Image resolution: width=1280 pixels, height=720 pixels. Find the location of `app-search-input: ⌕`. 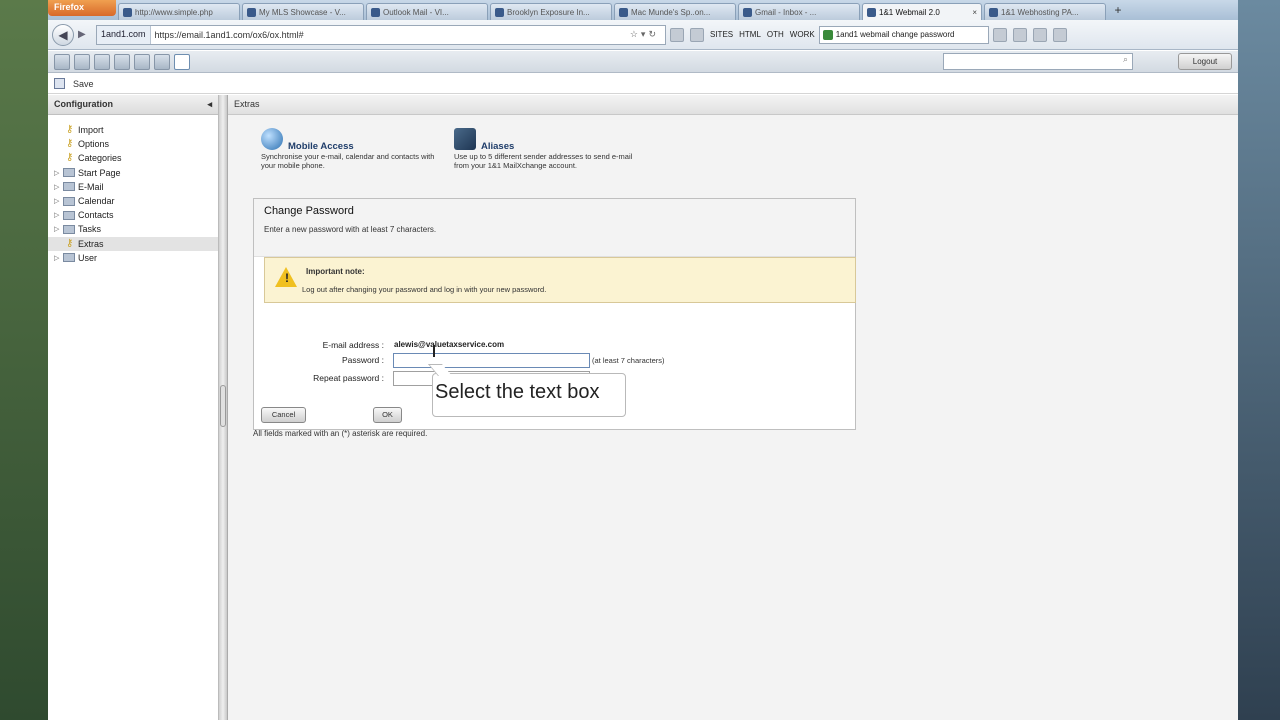

app-search-input: ⌕ is located at coordinates (1038, 61).